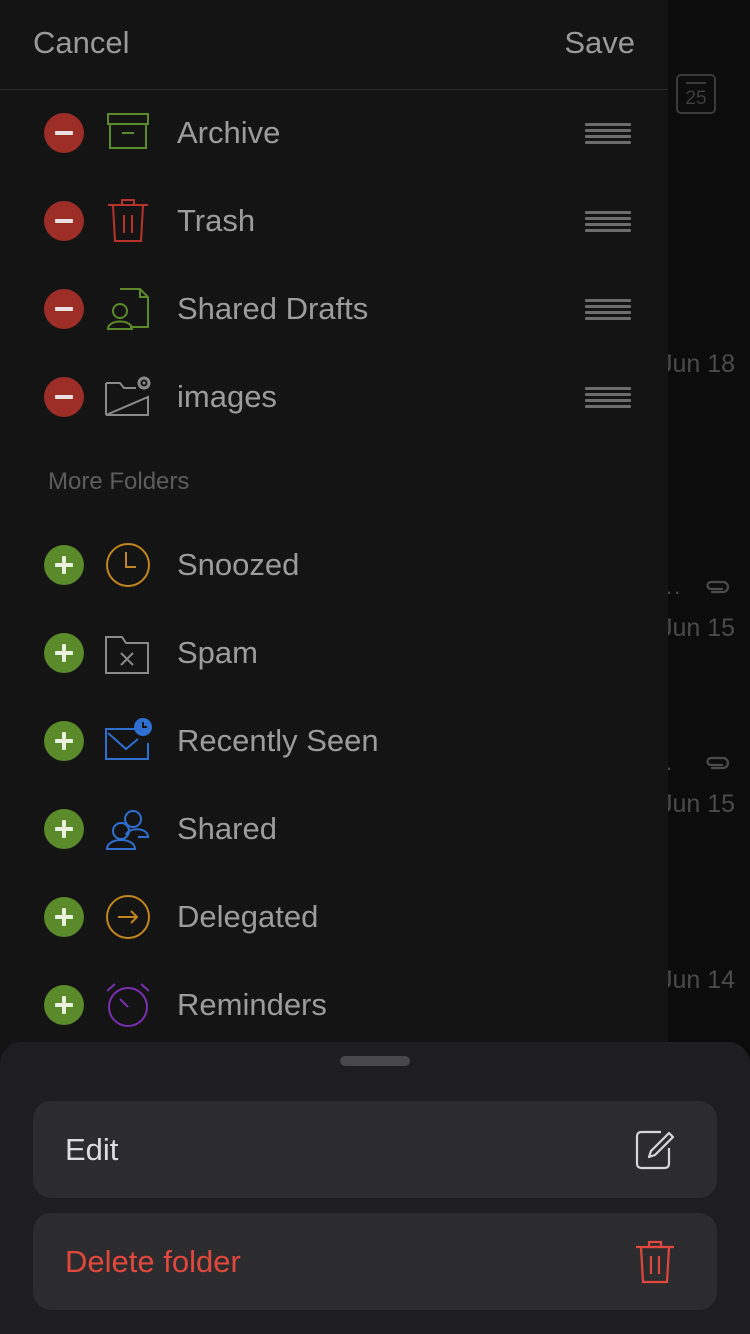  I want to click on folder-label: Delegated, so click(248, 916).